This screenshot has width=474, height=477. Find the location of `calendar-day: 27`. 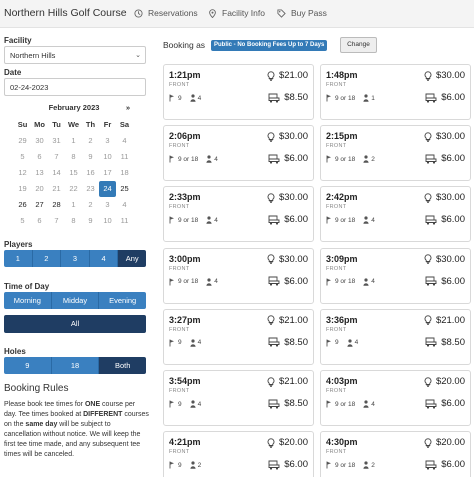

calendar-day: 27 is located at coordinates (39, 205).